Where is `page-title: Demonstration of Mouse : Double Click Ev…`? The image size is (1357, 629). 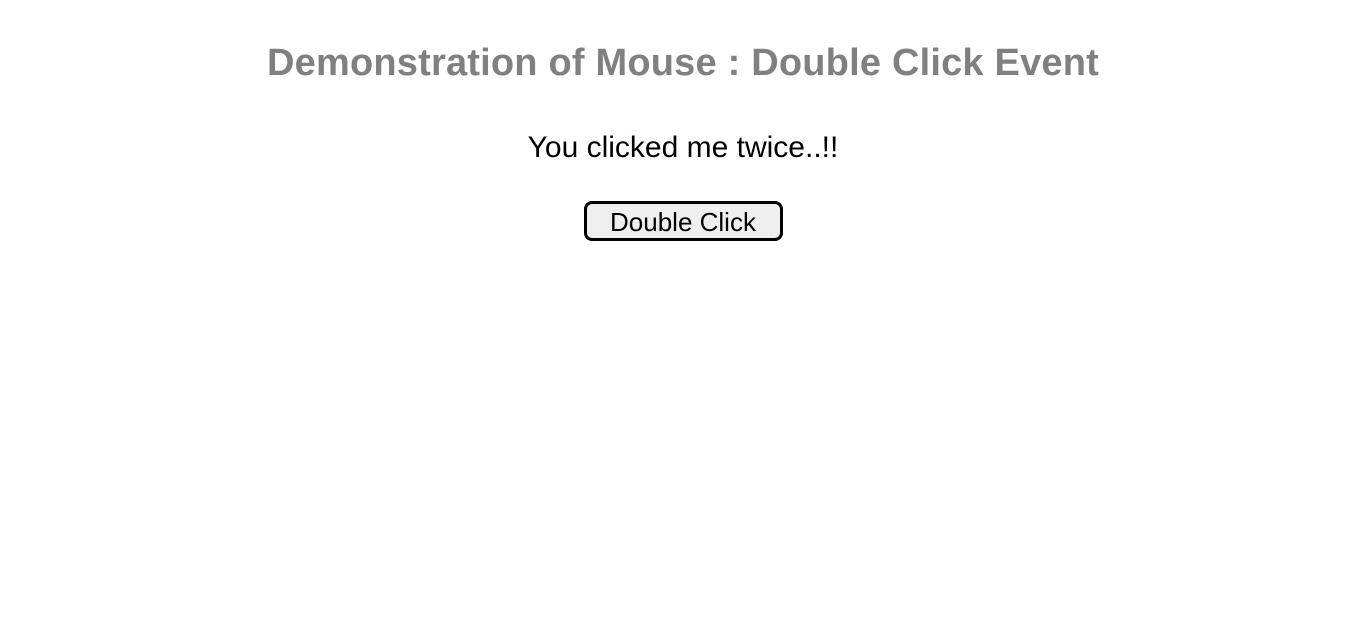 page-title: Demonstration of Mouse : Double Click Ev… is located at coordinates (683, 63).